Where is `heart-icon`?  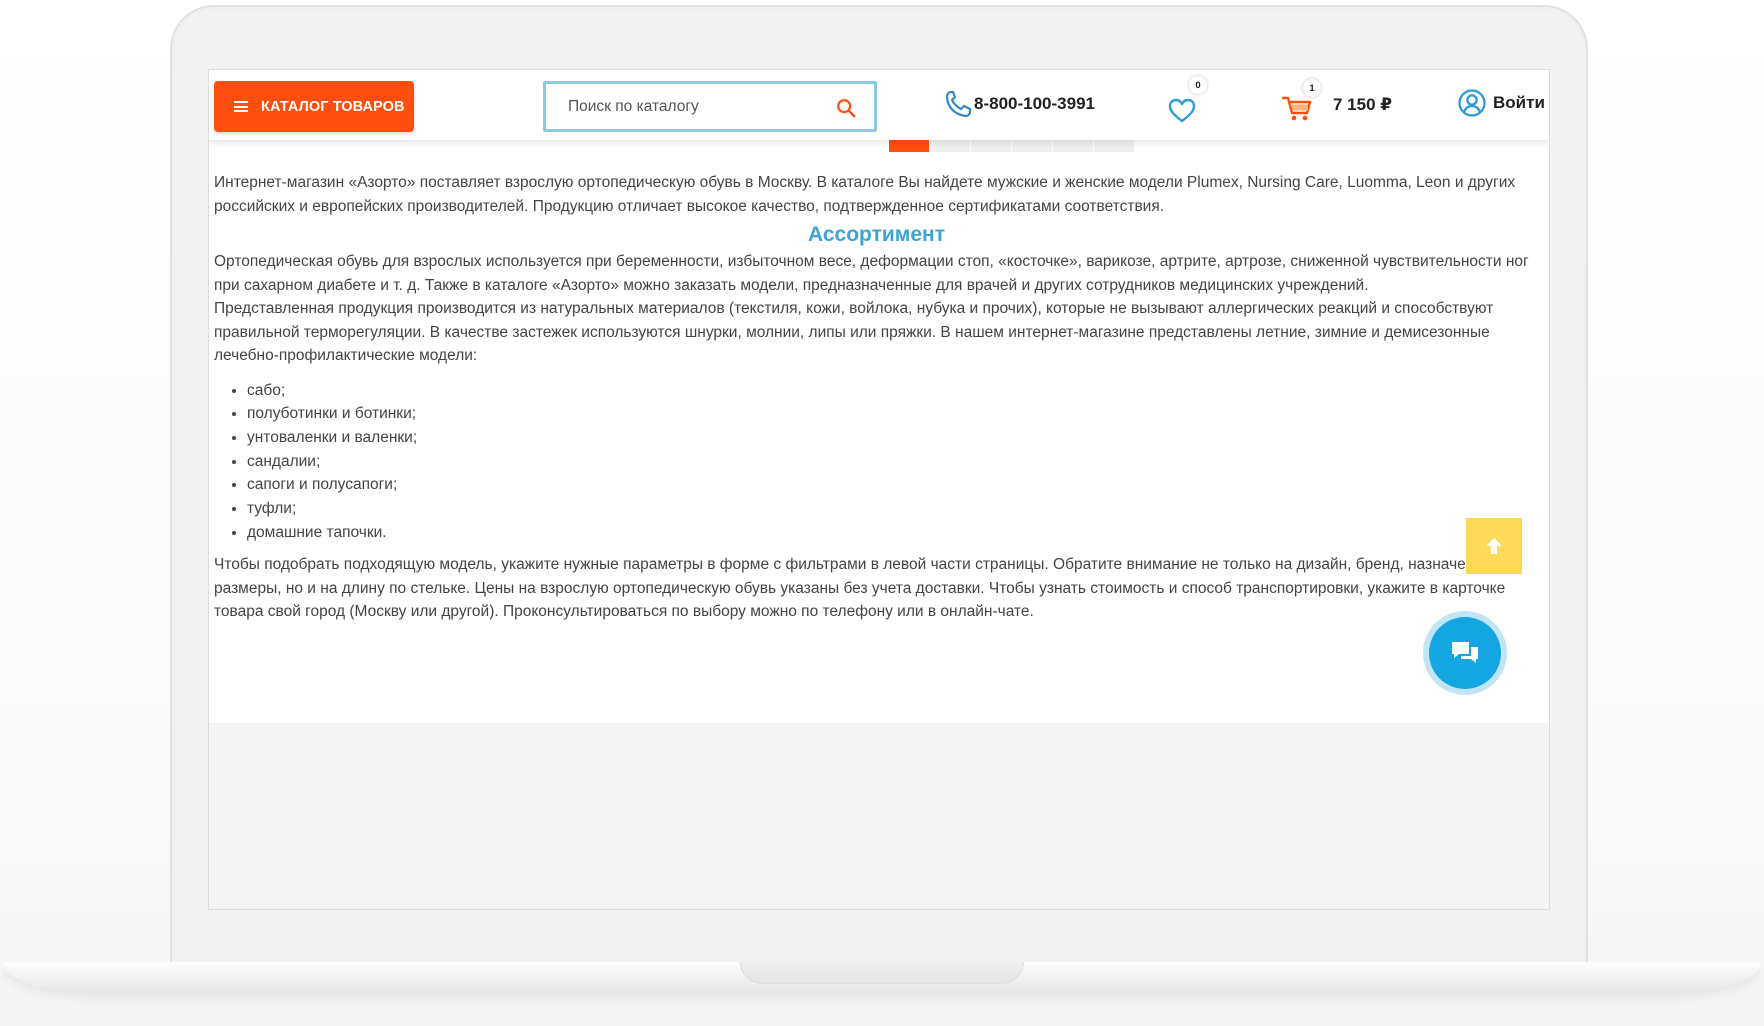 heart-icon is located at coordinates (1182, 110).